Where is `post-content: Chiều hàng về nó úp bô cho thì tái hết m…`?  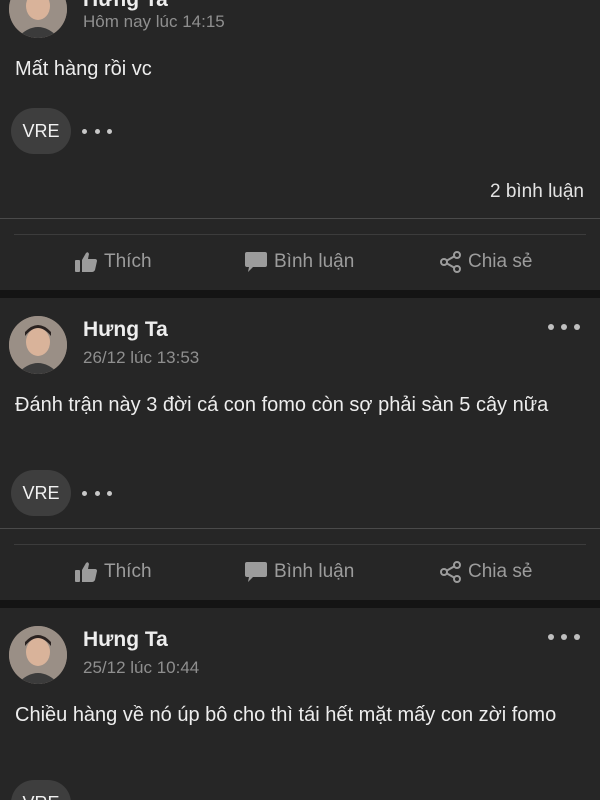 post-content: Chiều hàng về nó úp bô cho thì tái hết m… is located at coordinates (286, 715).